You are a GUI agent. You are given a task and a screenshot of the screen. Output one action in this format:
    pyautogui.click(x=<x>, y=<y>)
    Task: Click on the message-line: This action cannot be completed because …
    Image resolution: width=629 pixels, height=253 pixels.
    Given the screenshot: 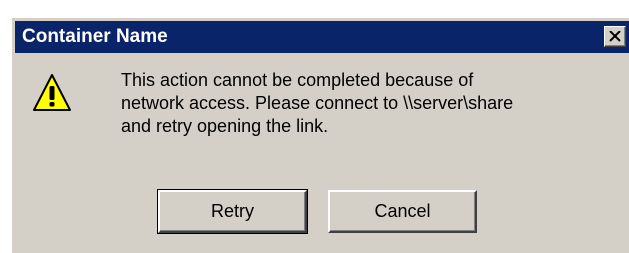 What is the action you would take?
    pyautogui.click(x=297, y=80)
    